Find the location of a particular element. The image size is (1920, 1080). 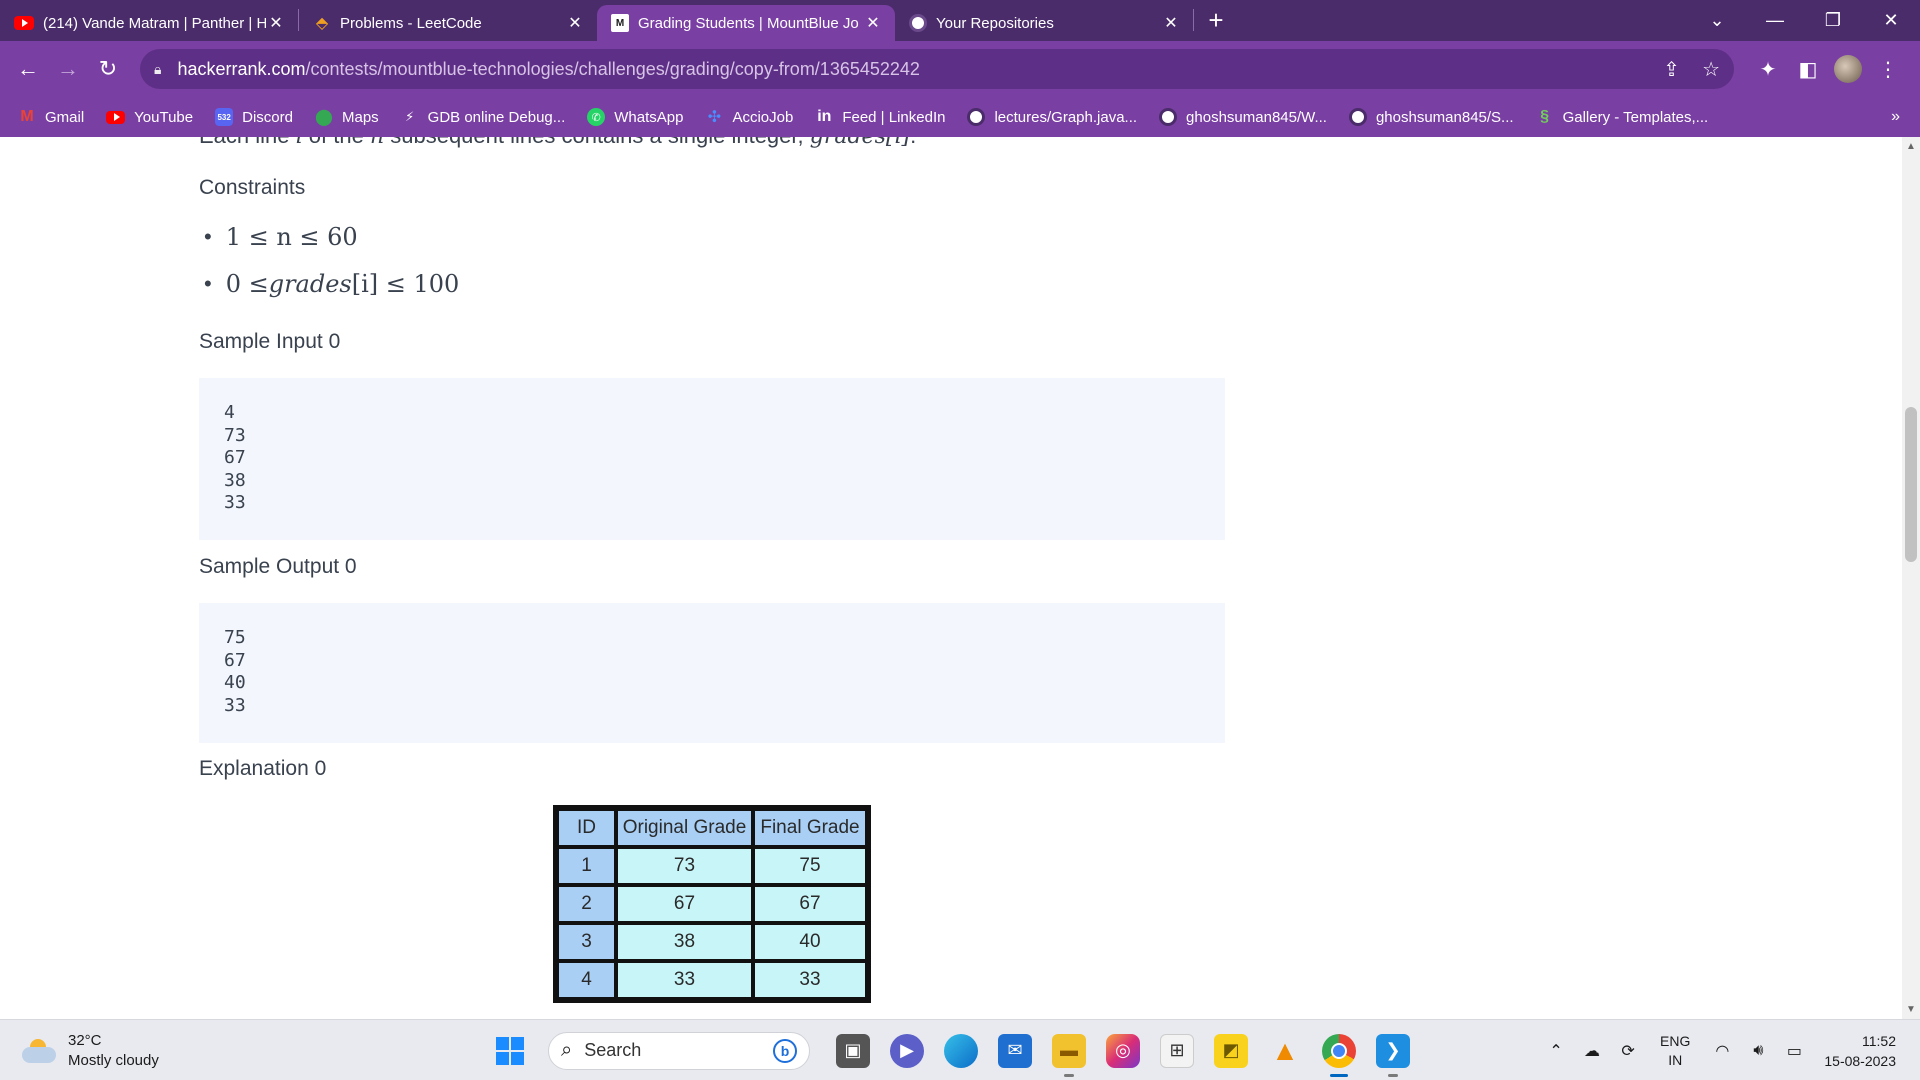

extensions-icon: ✦ is located at coordinates (1768, 69).